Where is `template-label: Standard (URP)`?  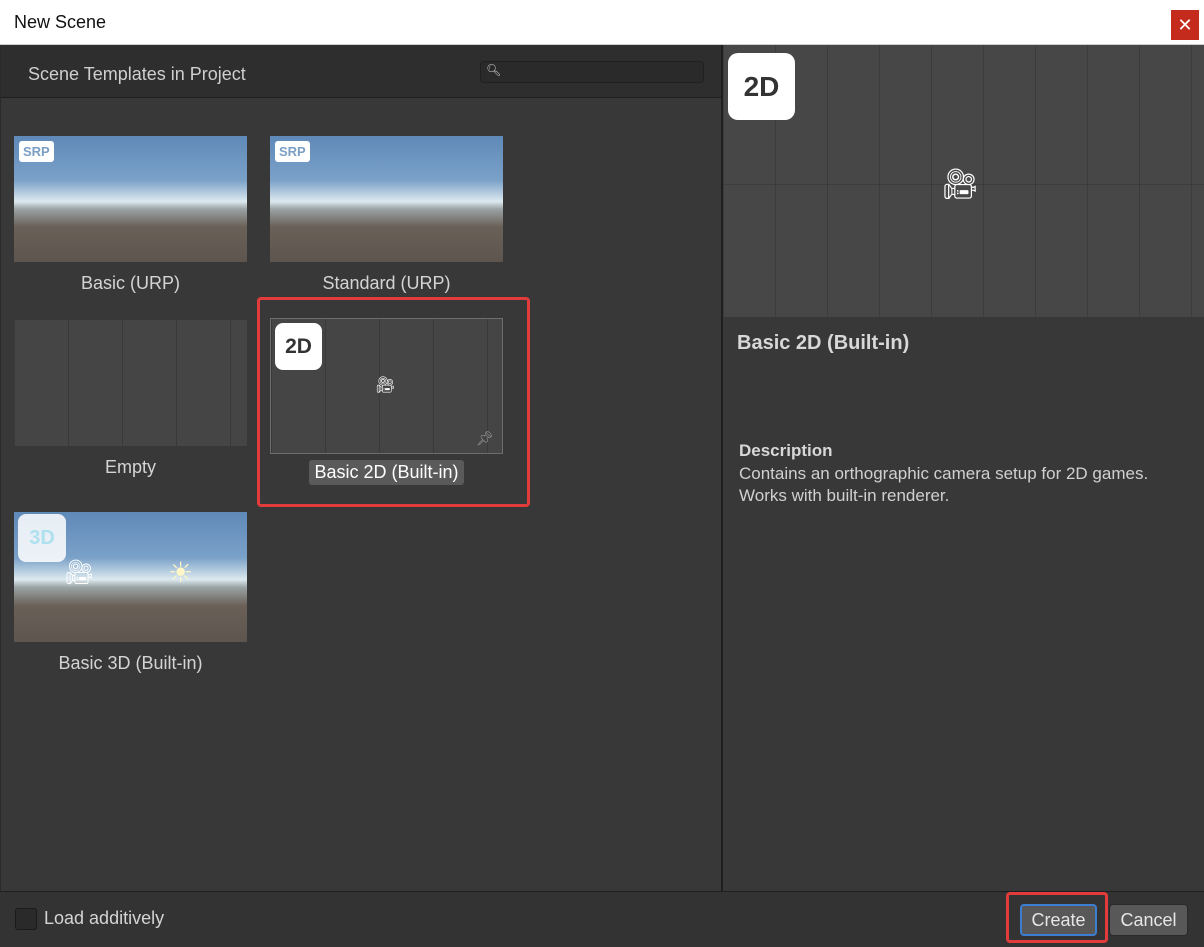 template-label: Standard (URP) is located at coordinates (386, 283).